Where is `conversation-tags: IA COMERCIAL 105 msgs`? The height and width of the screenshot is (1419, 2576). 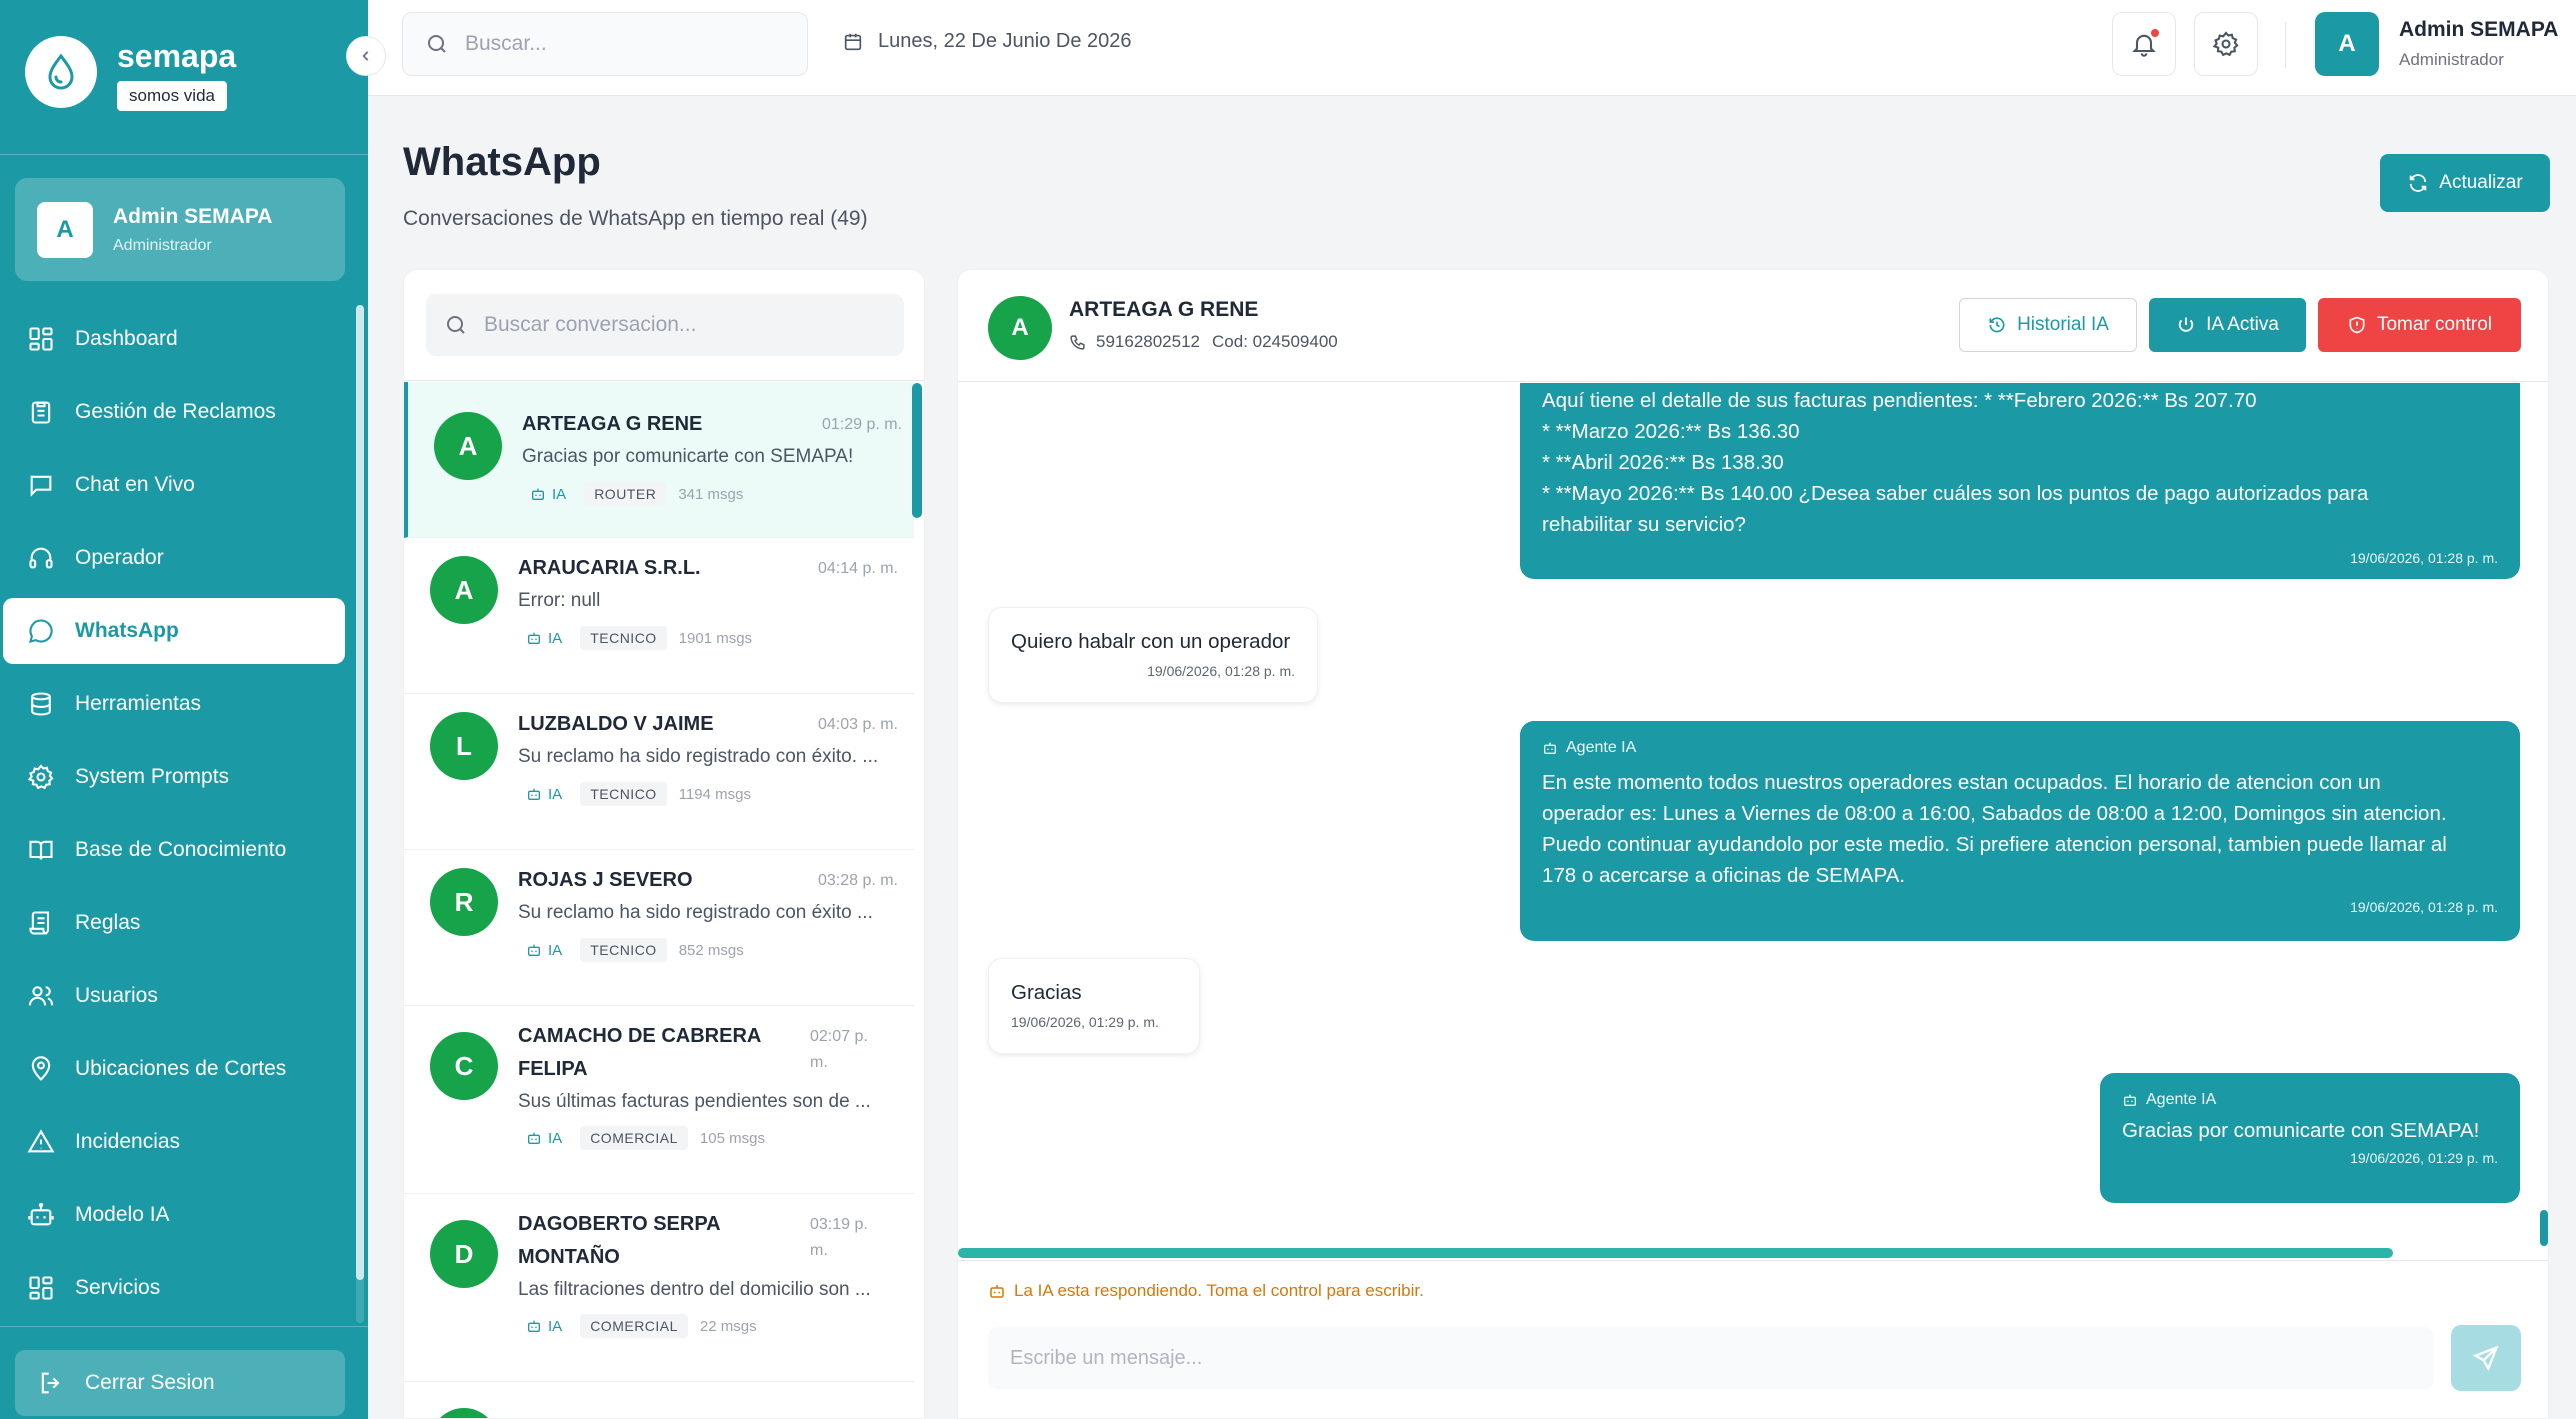 conversation-tags: IA COMERCIAL 105 msgs is located at coordinates (641, 1138).